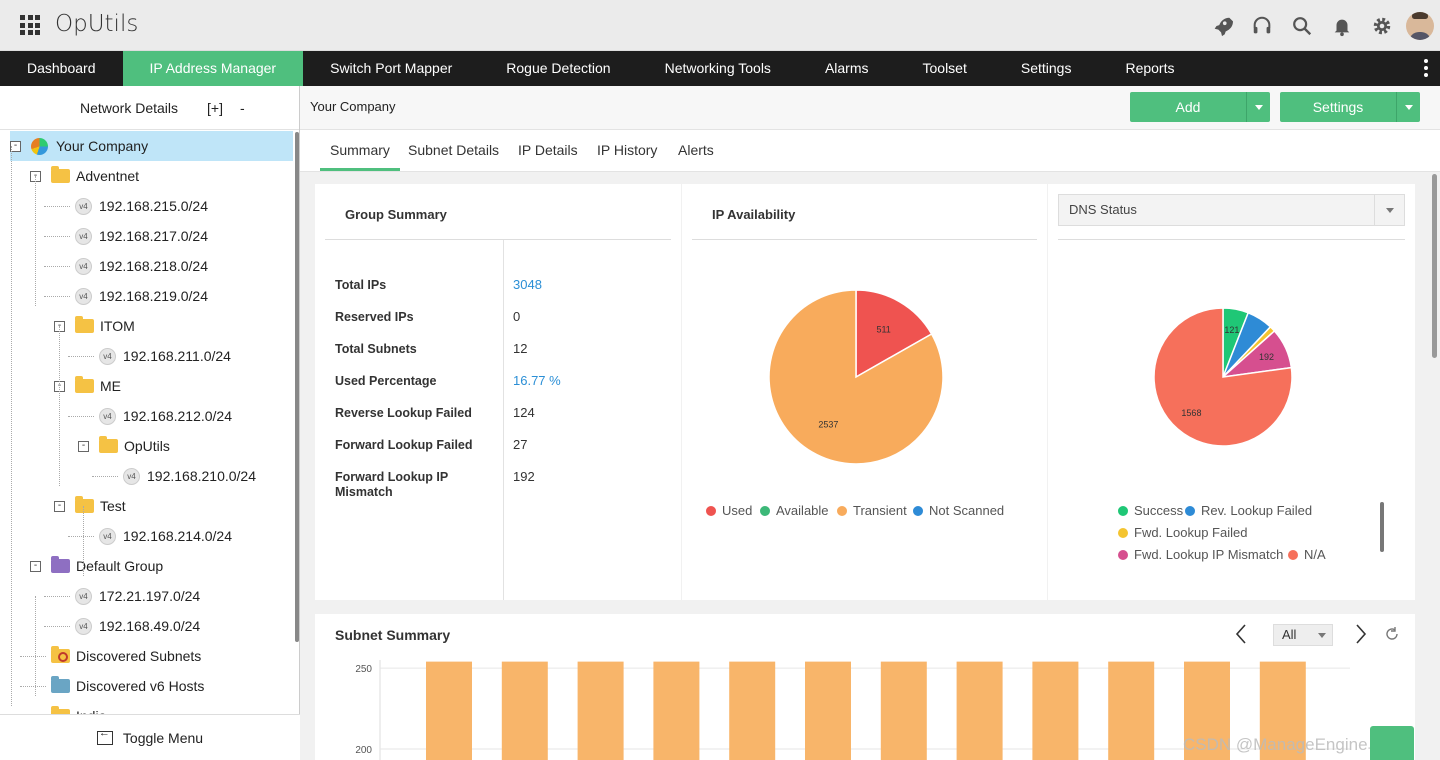  Describe the element at coordinates (1342, 25) in the screenshot. I see `bell-icon` at that location.